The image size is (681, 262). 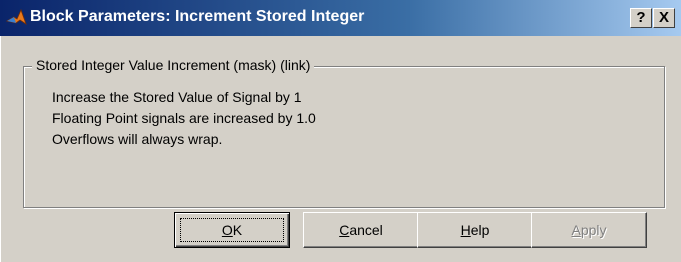 I want to click on cancel-button: Cancel, so click(x=361, y=230).